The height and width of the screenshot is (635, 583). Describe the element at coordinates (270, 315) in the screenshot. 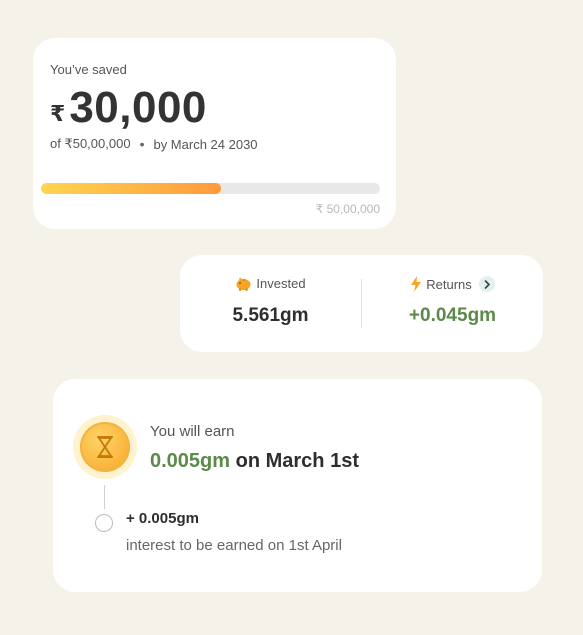

I see `invested-value: 5.561gm` at that location.